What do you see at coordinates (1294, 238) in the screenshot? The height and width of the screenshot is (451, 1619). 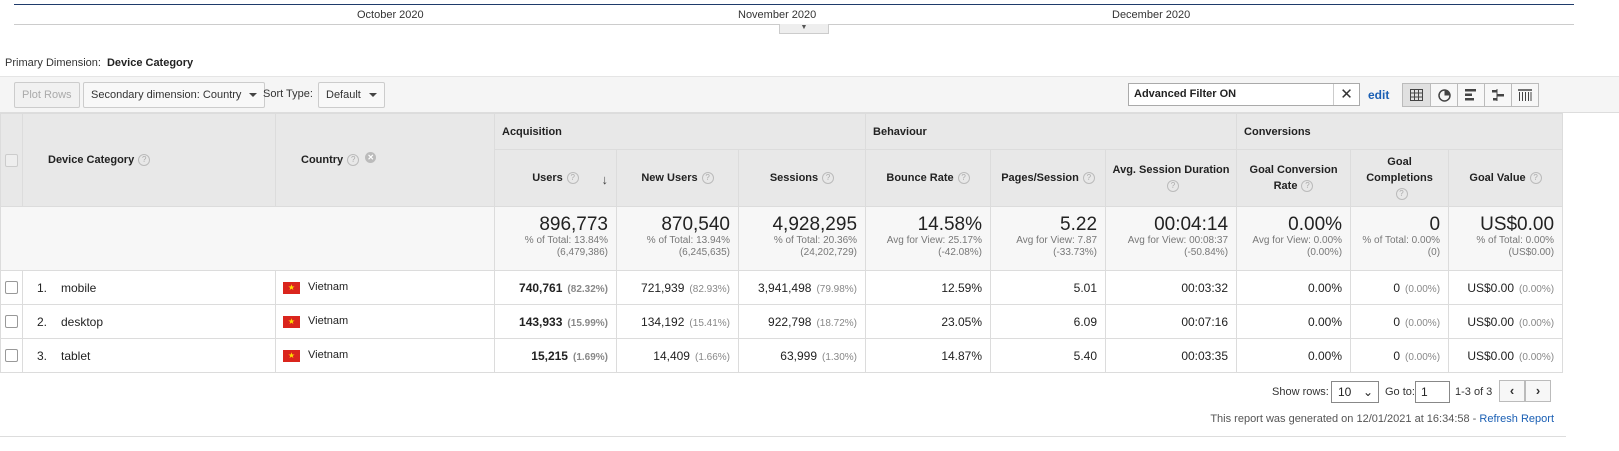 I see `total-goal-conversion-rate: 0.00% Avg for View: 0.00% (0.00%)` at bounding box center [1294, 238].